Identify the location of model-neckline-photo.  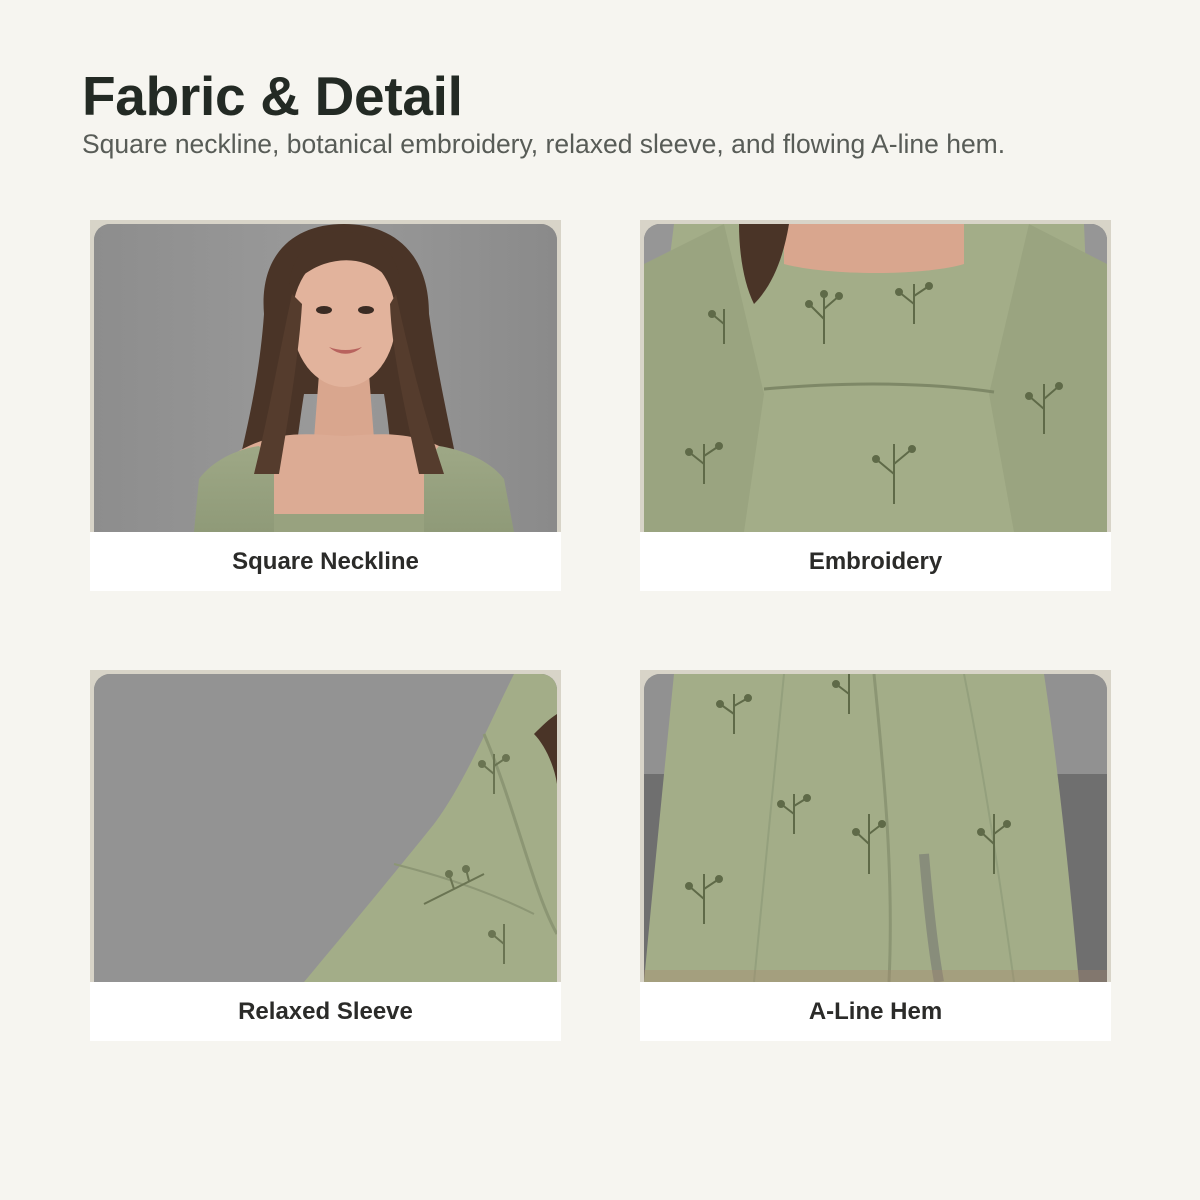
(325, 378).